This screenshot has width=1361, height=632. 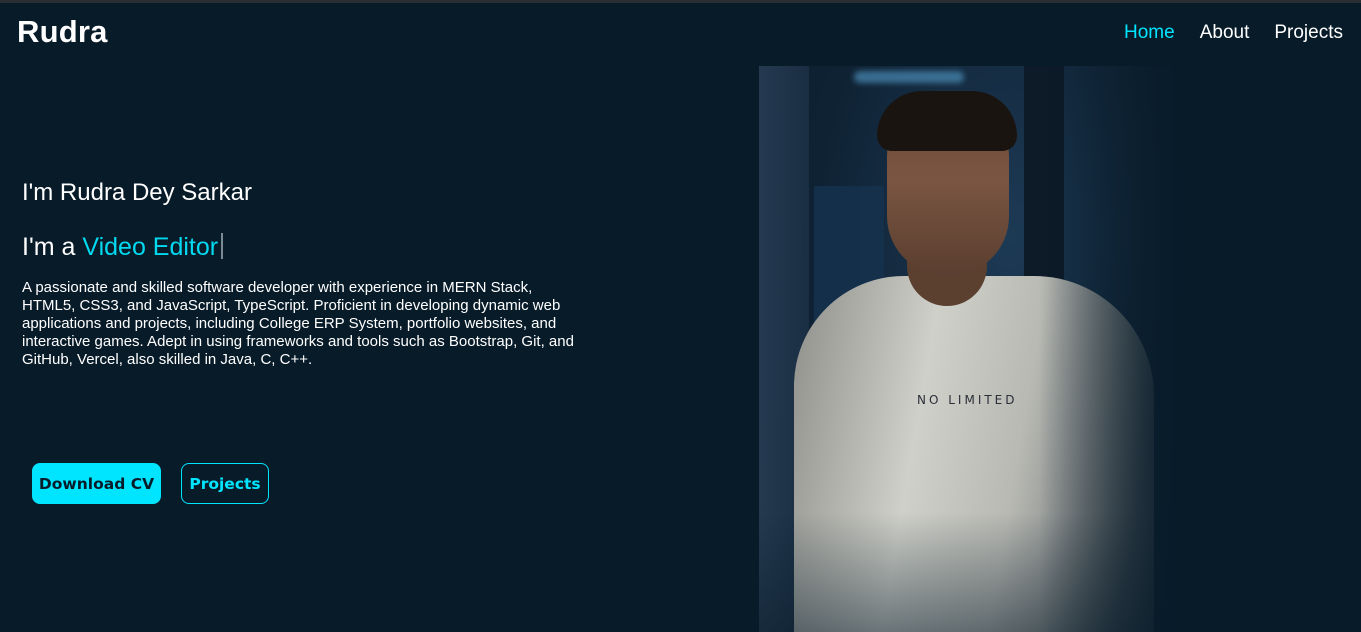 What do you see at coordinates (1308, 33) in the screenshot?
I see `nav-projects-link: Projects` at bounding box center [1308, 33].